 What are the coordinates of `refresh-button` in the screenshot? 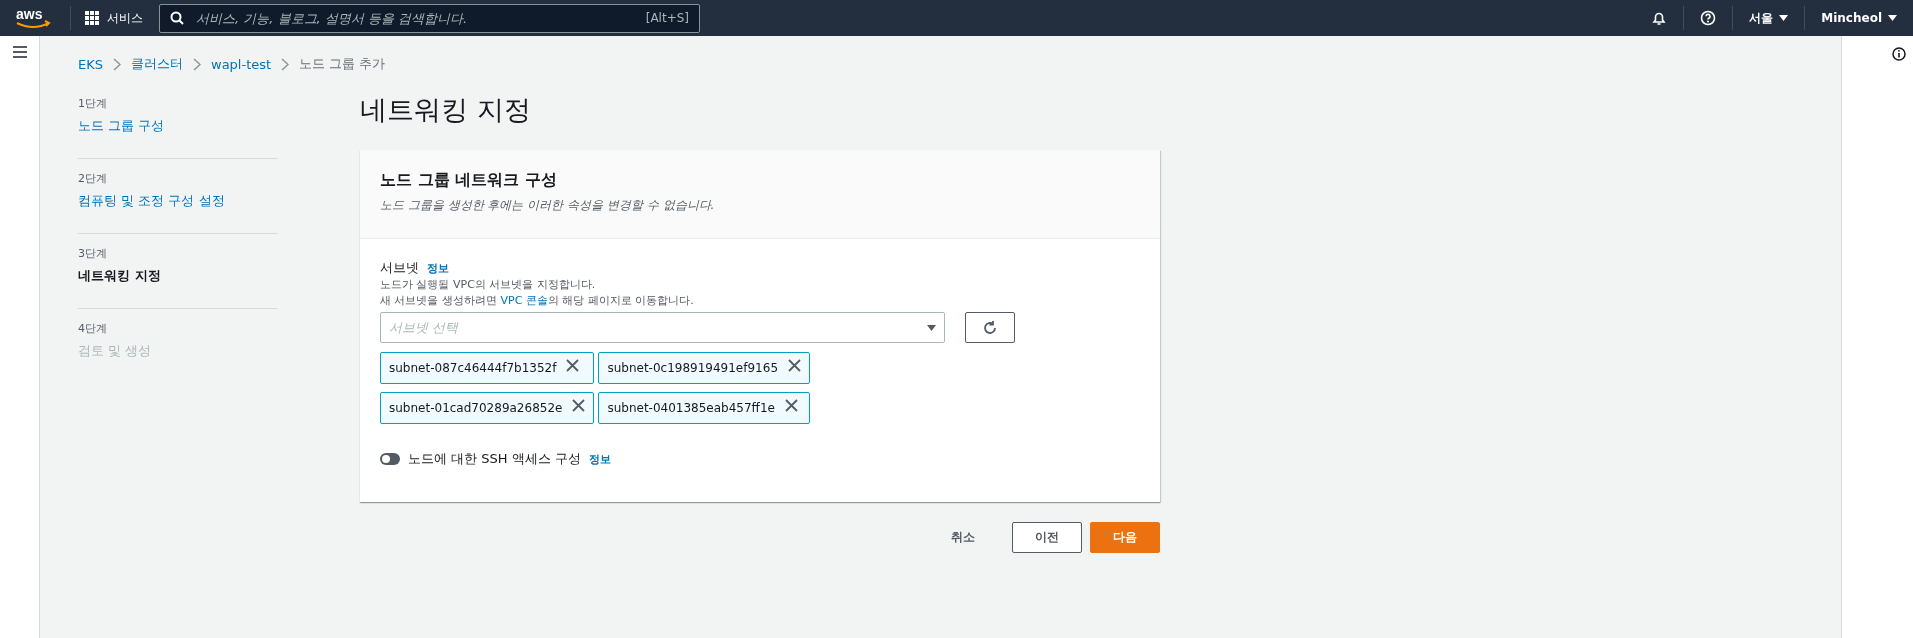 It's located at (990, 327).